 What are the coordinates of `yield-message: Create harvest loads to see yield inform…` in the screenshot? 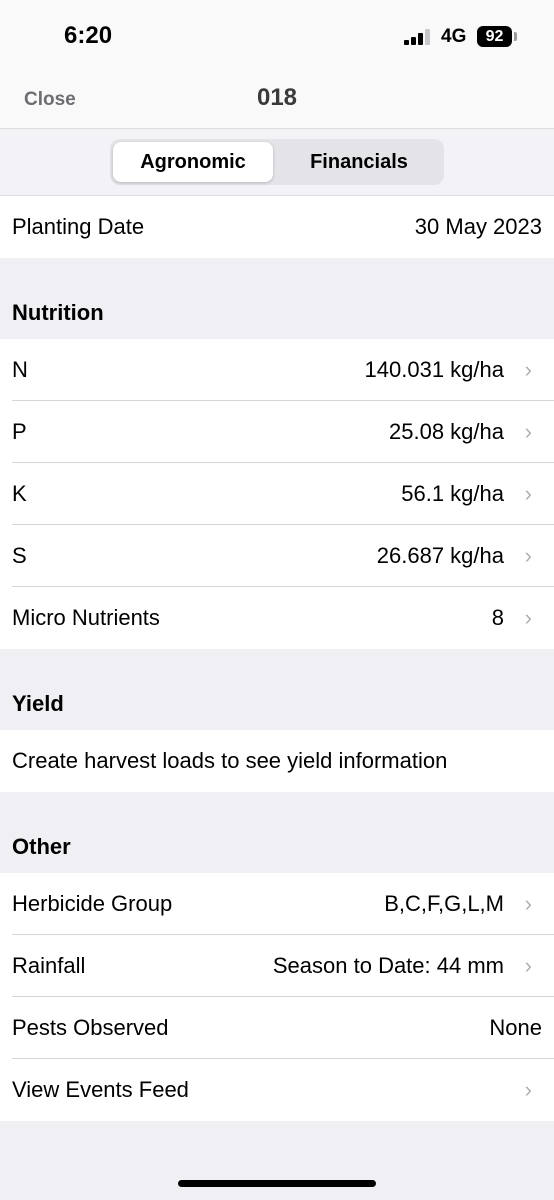 It's located at (230, 760).